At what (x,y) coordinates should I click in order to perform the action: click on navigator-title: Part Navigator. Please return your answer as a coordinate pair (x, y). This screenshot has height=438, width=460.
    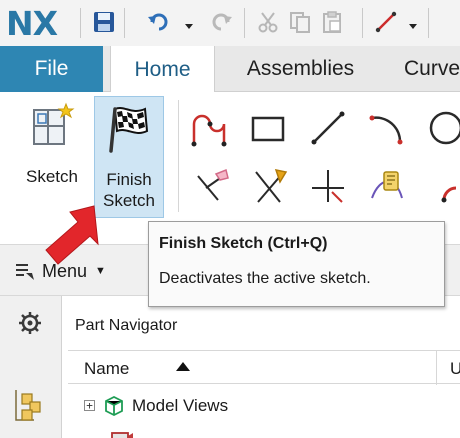
    Looking at the image, I should click on (126, 325).